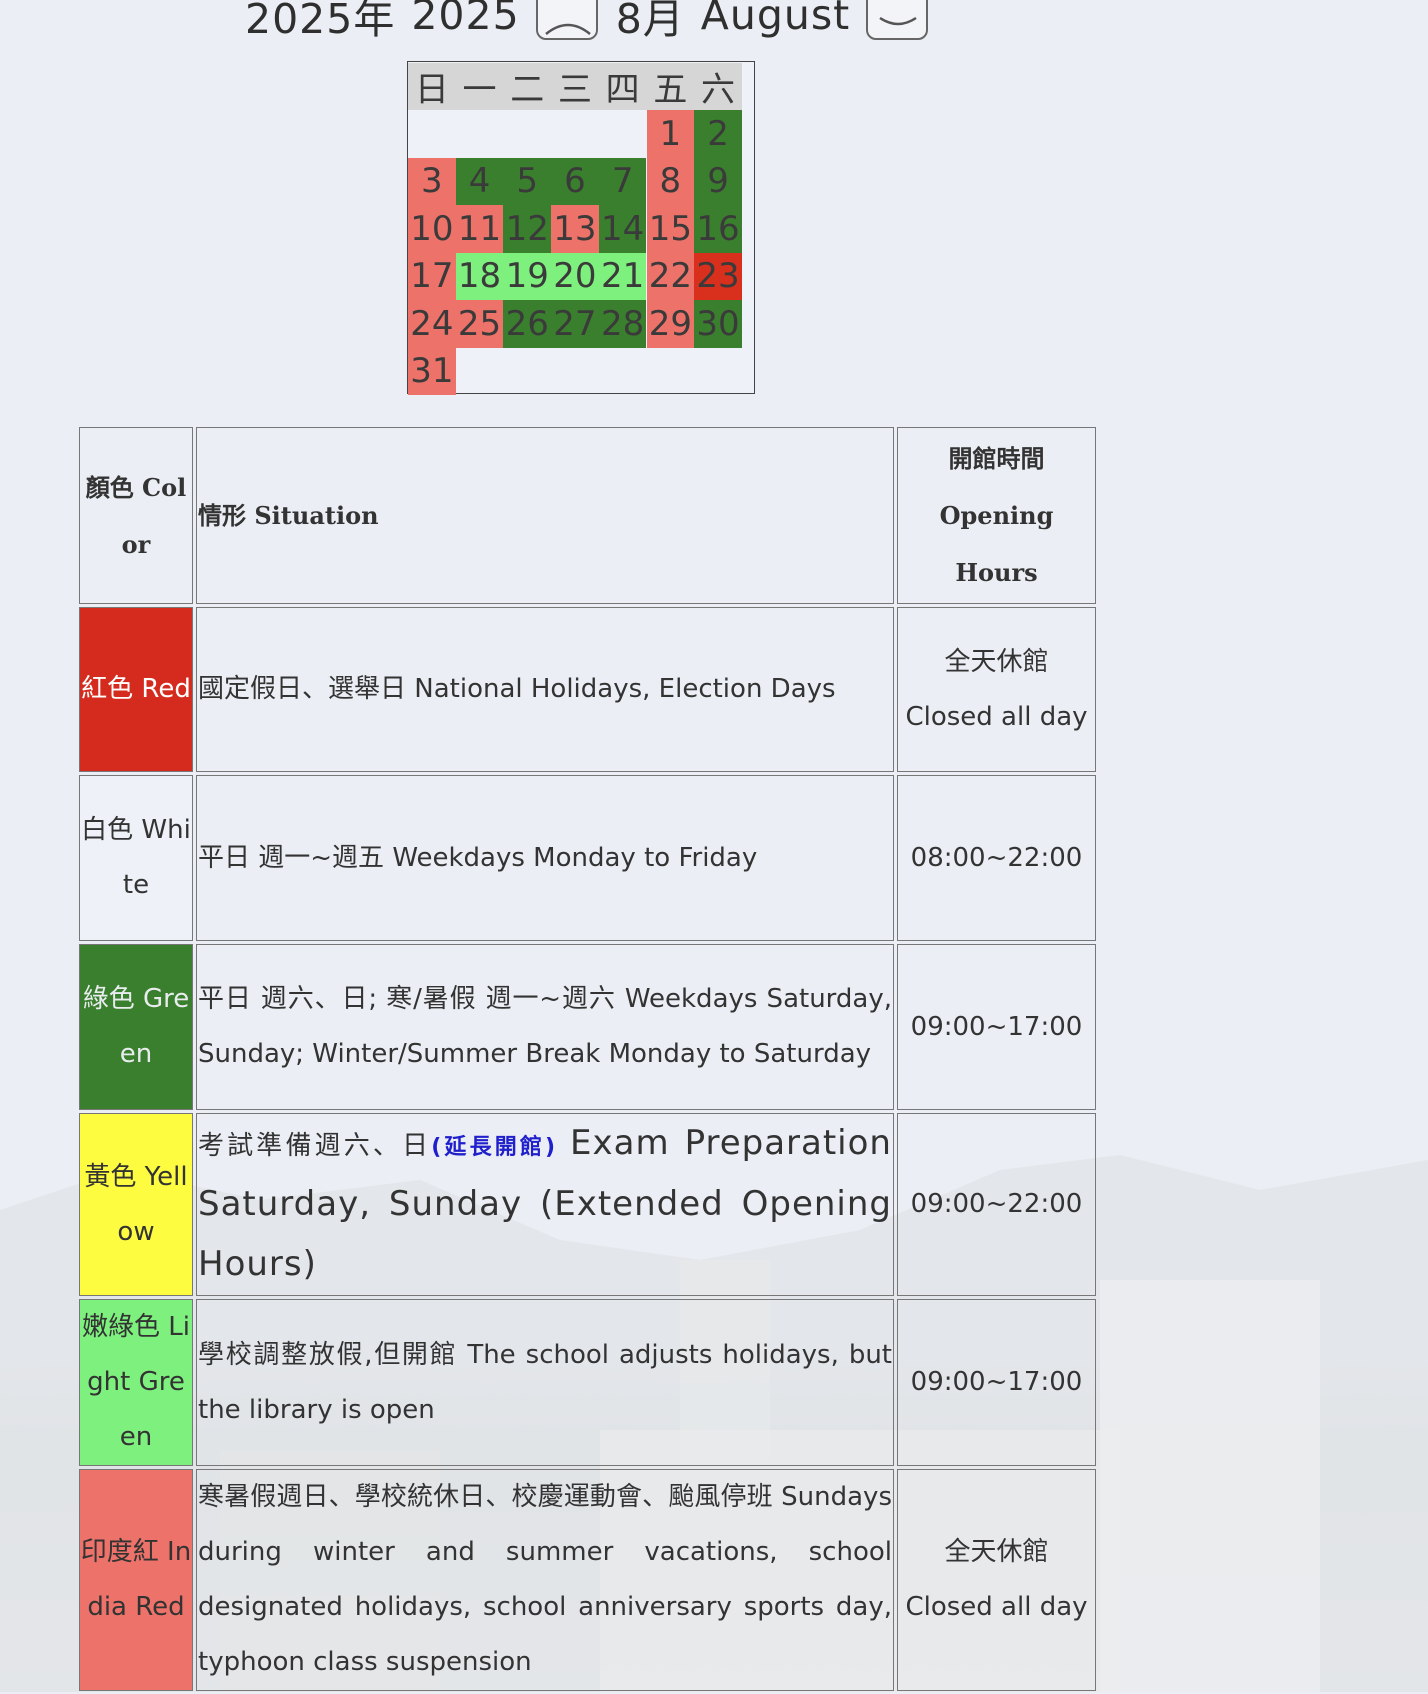 This screenshot has height=1694, width=1428. Describe the element at coordinates (775, 19) in the screenshot. I see `month-value: August` at that location.